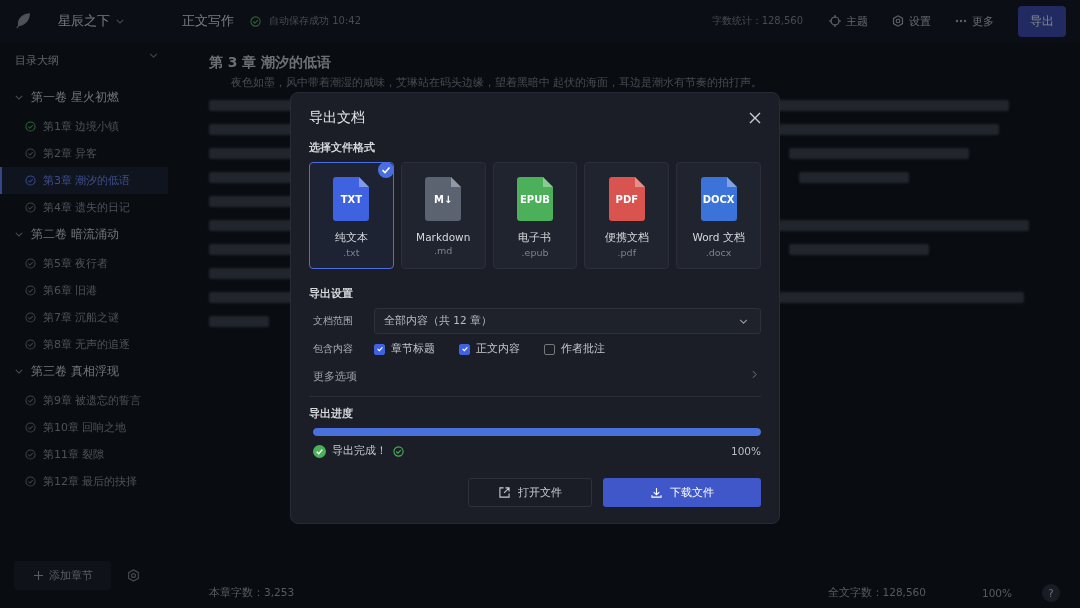  What do you see at coordinates (996, 593) in the screenshot?
I see `zoom-level: 100%` at bounding box center [996, 593].